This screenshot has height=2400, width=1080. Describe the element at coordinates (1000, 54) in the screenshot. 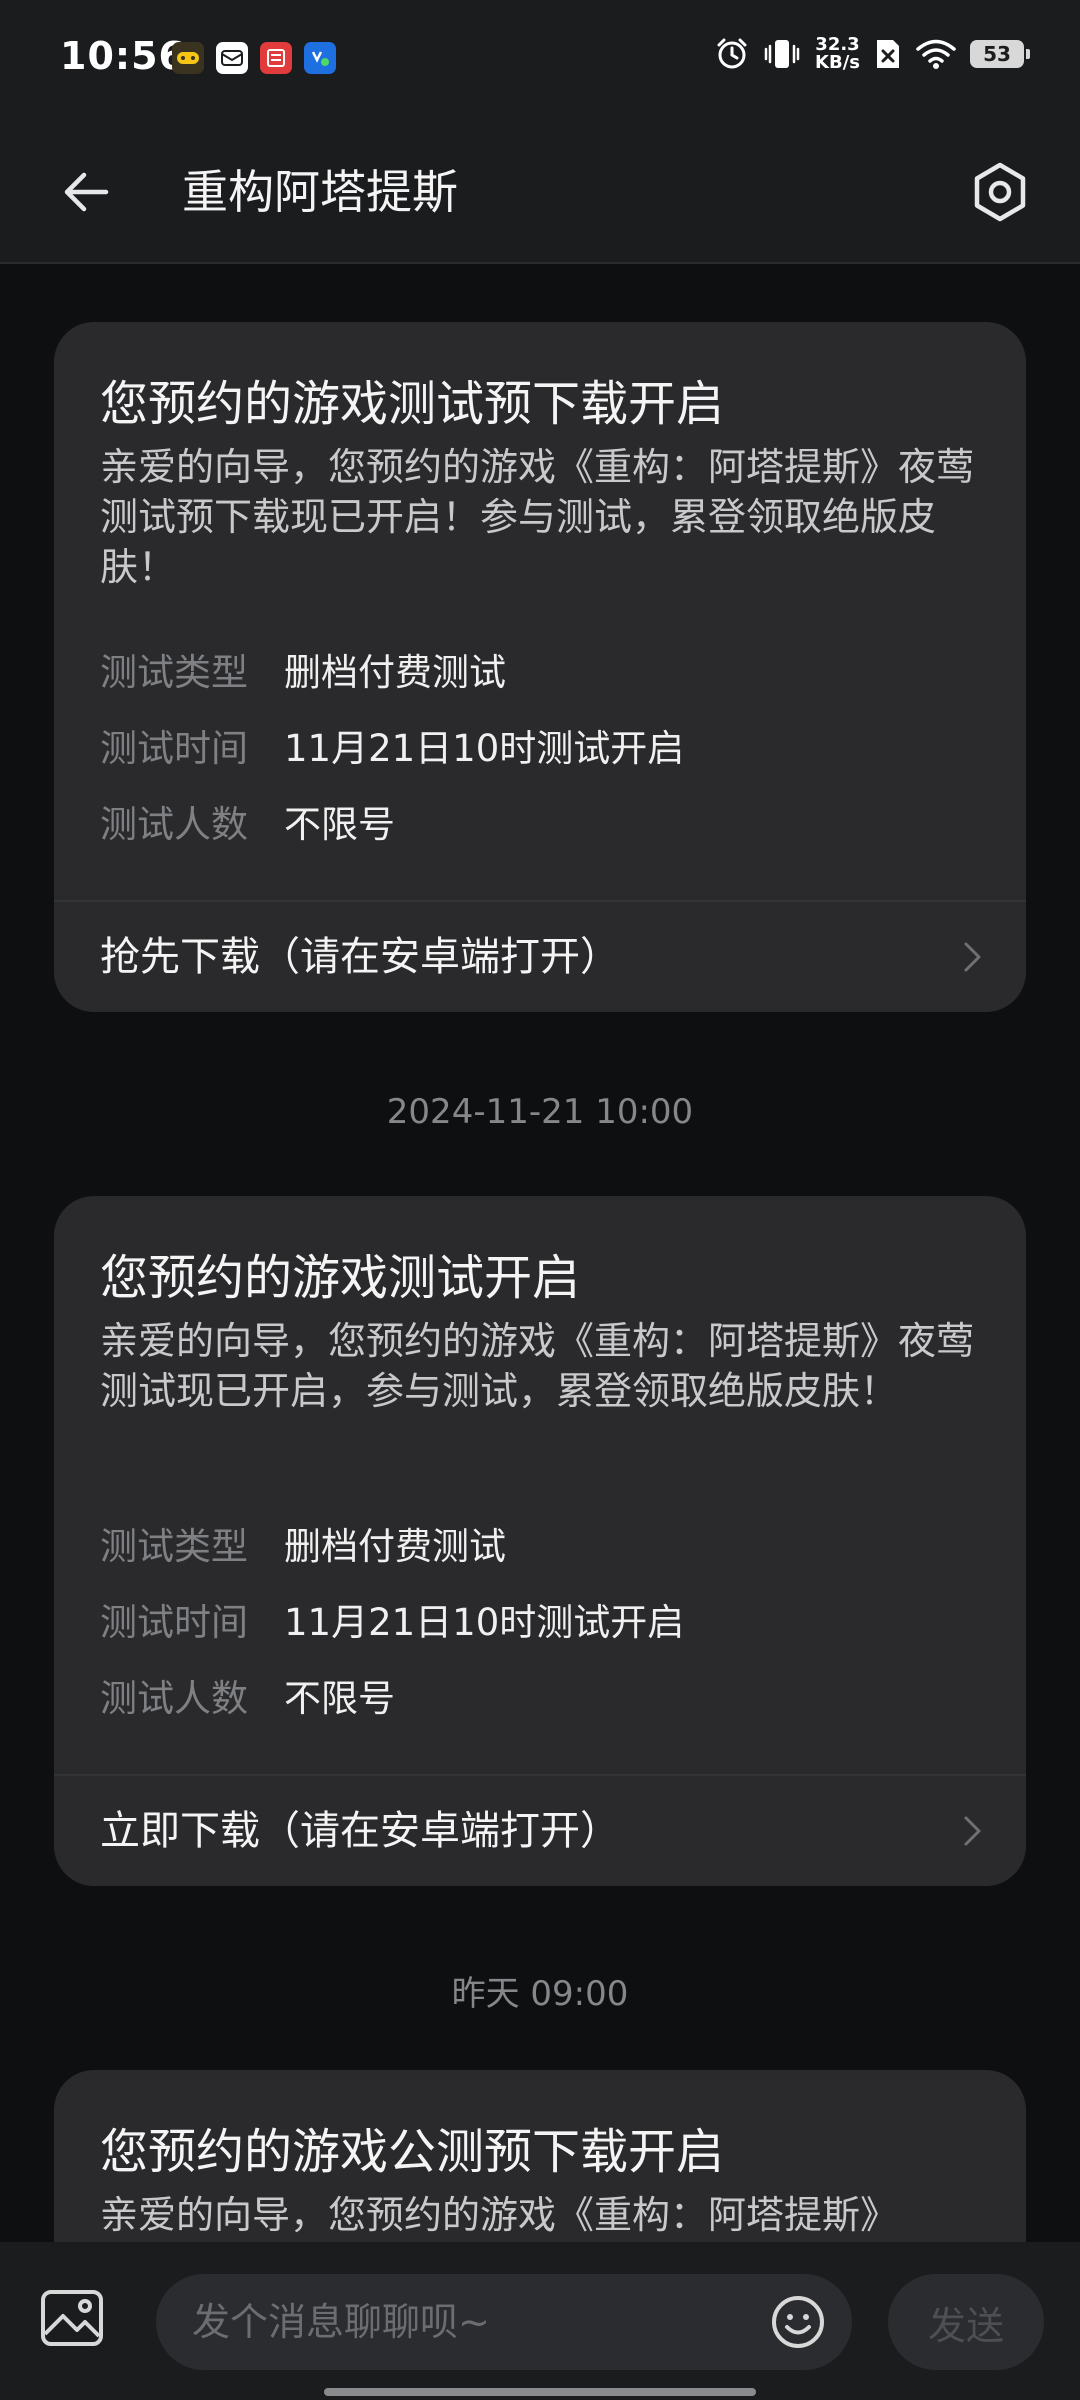

I see `battery-indicator: 53` at that location.